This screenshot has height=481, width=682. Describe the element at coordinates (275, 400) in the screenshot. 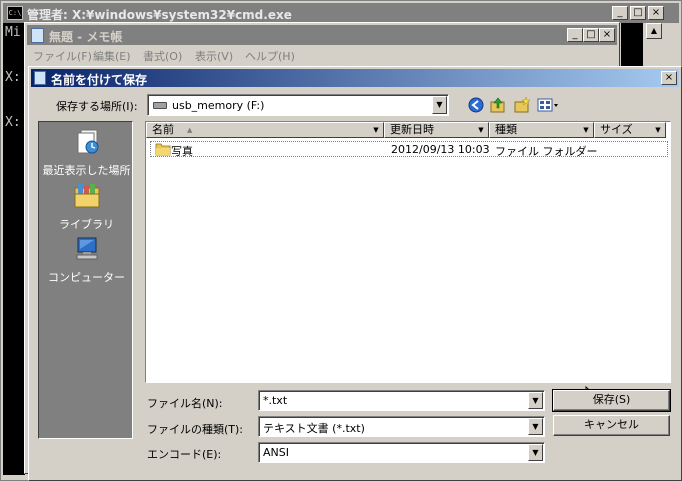

I see `filename-value: *.txt` at that location.